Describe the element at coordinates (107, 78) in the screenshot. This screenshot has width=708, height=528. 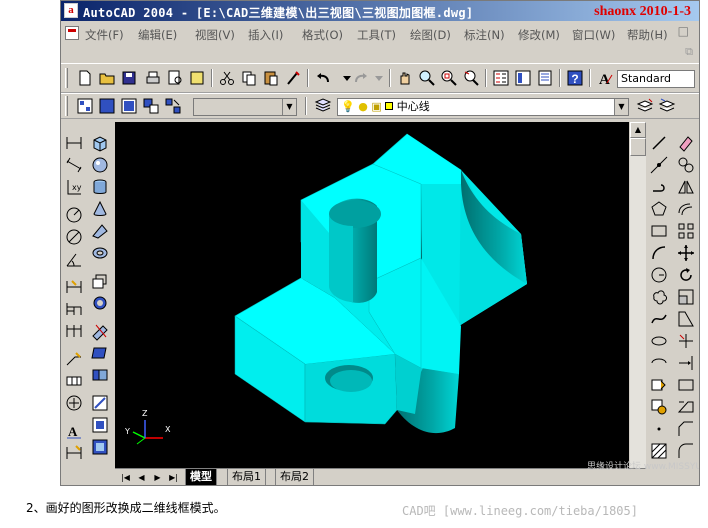
I see `open-file-icon` at that location.